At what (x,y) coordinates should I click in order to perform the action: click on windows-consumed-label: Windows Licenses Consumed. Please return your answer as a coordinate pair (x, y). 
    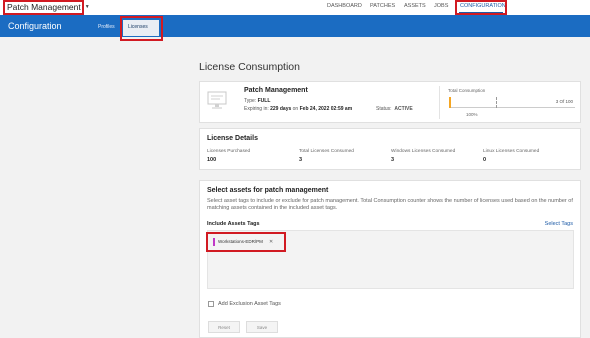
    Looking at the image, I should click on (423, 151).